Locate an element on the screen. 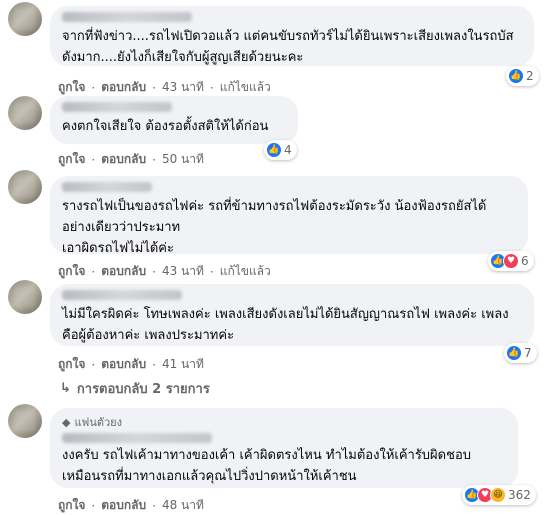  reaction-summary: 👍 2 is located at coordinates (522, 76).